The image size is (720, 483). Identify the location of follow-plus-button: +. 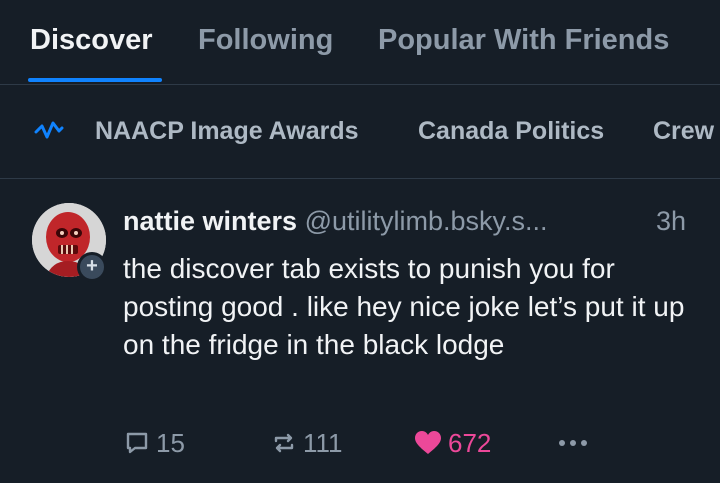
(92, 267).